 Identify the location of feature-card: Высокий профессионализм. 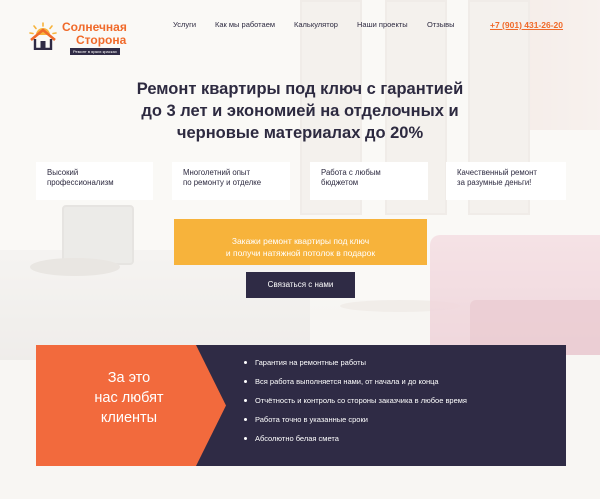
(94, 181).